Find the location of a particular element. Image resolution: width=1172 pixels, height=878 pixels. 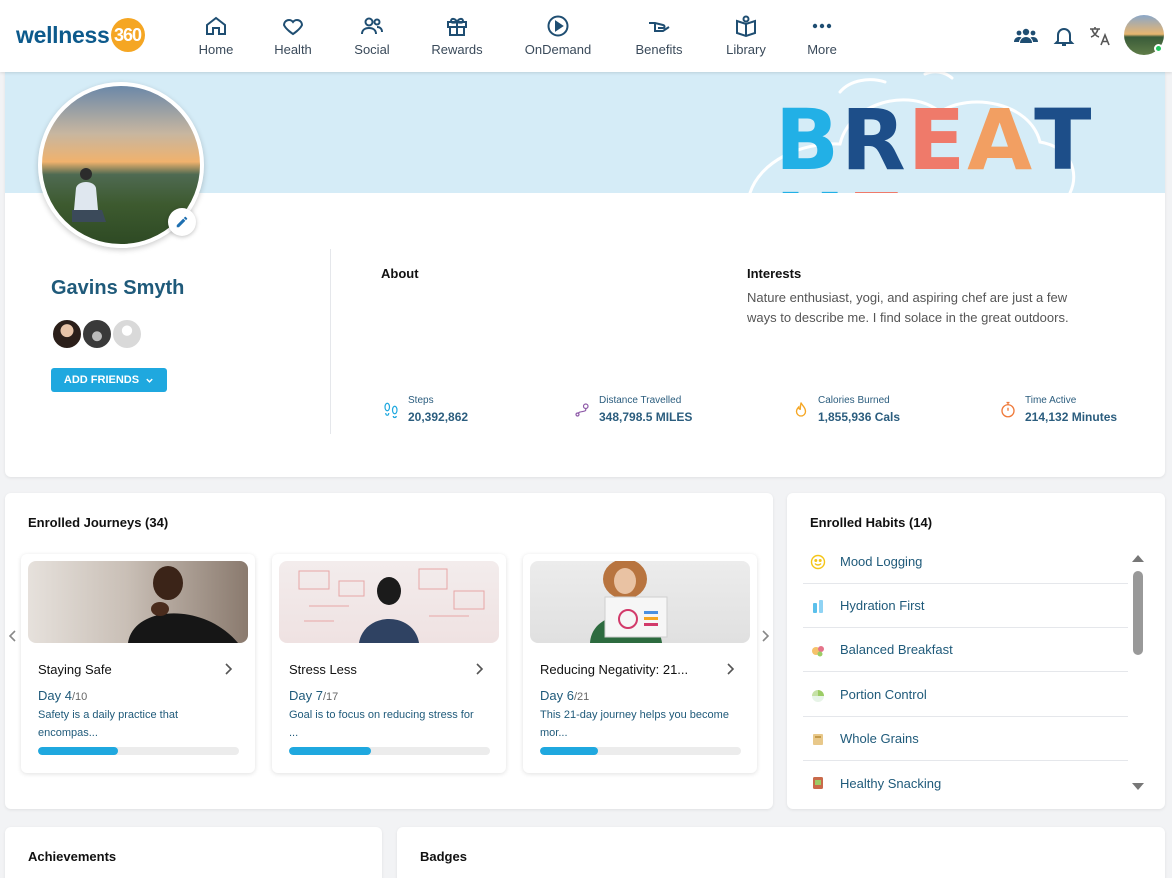

book-icon is located at coordinates (746, 26).